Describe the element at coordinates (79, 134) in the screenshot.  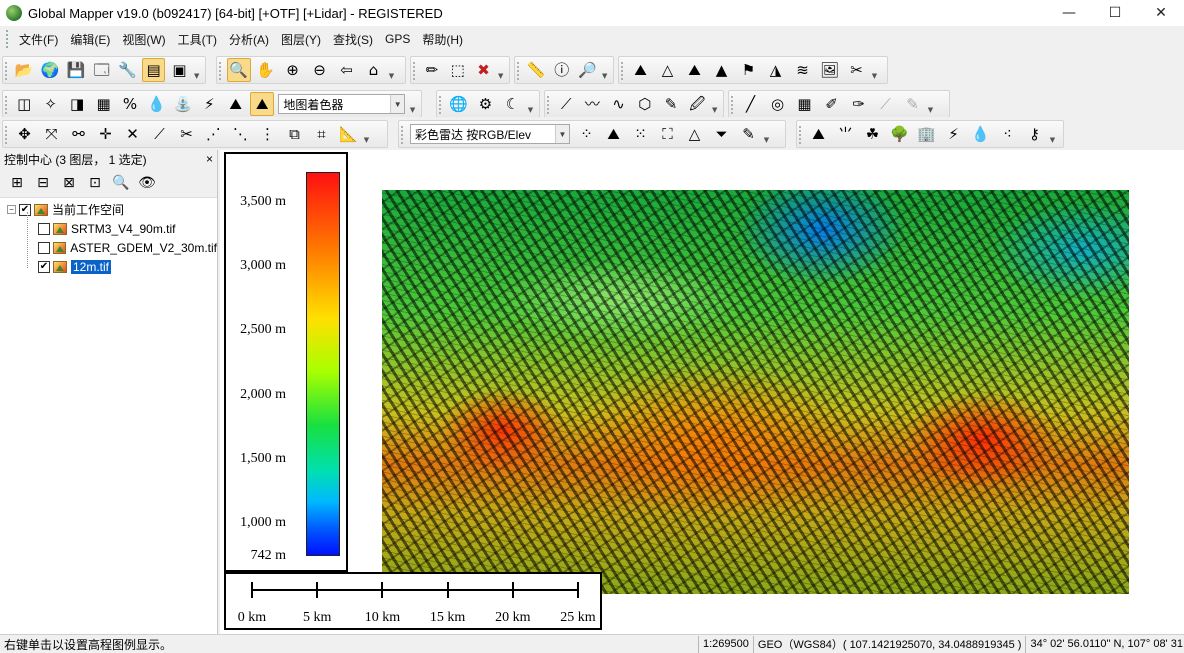
I see `node-edit-icon: ⚯` at that location.